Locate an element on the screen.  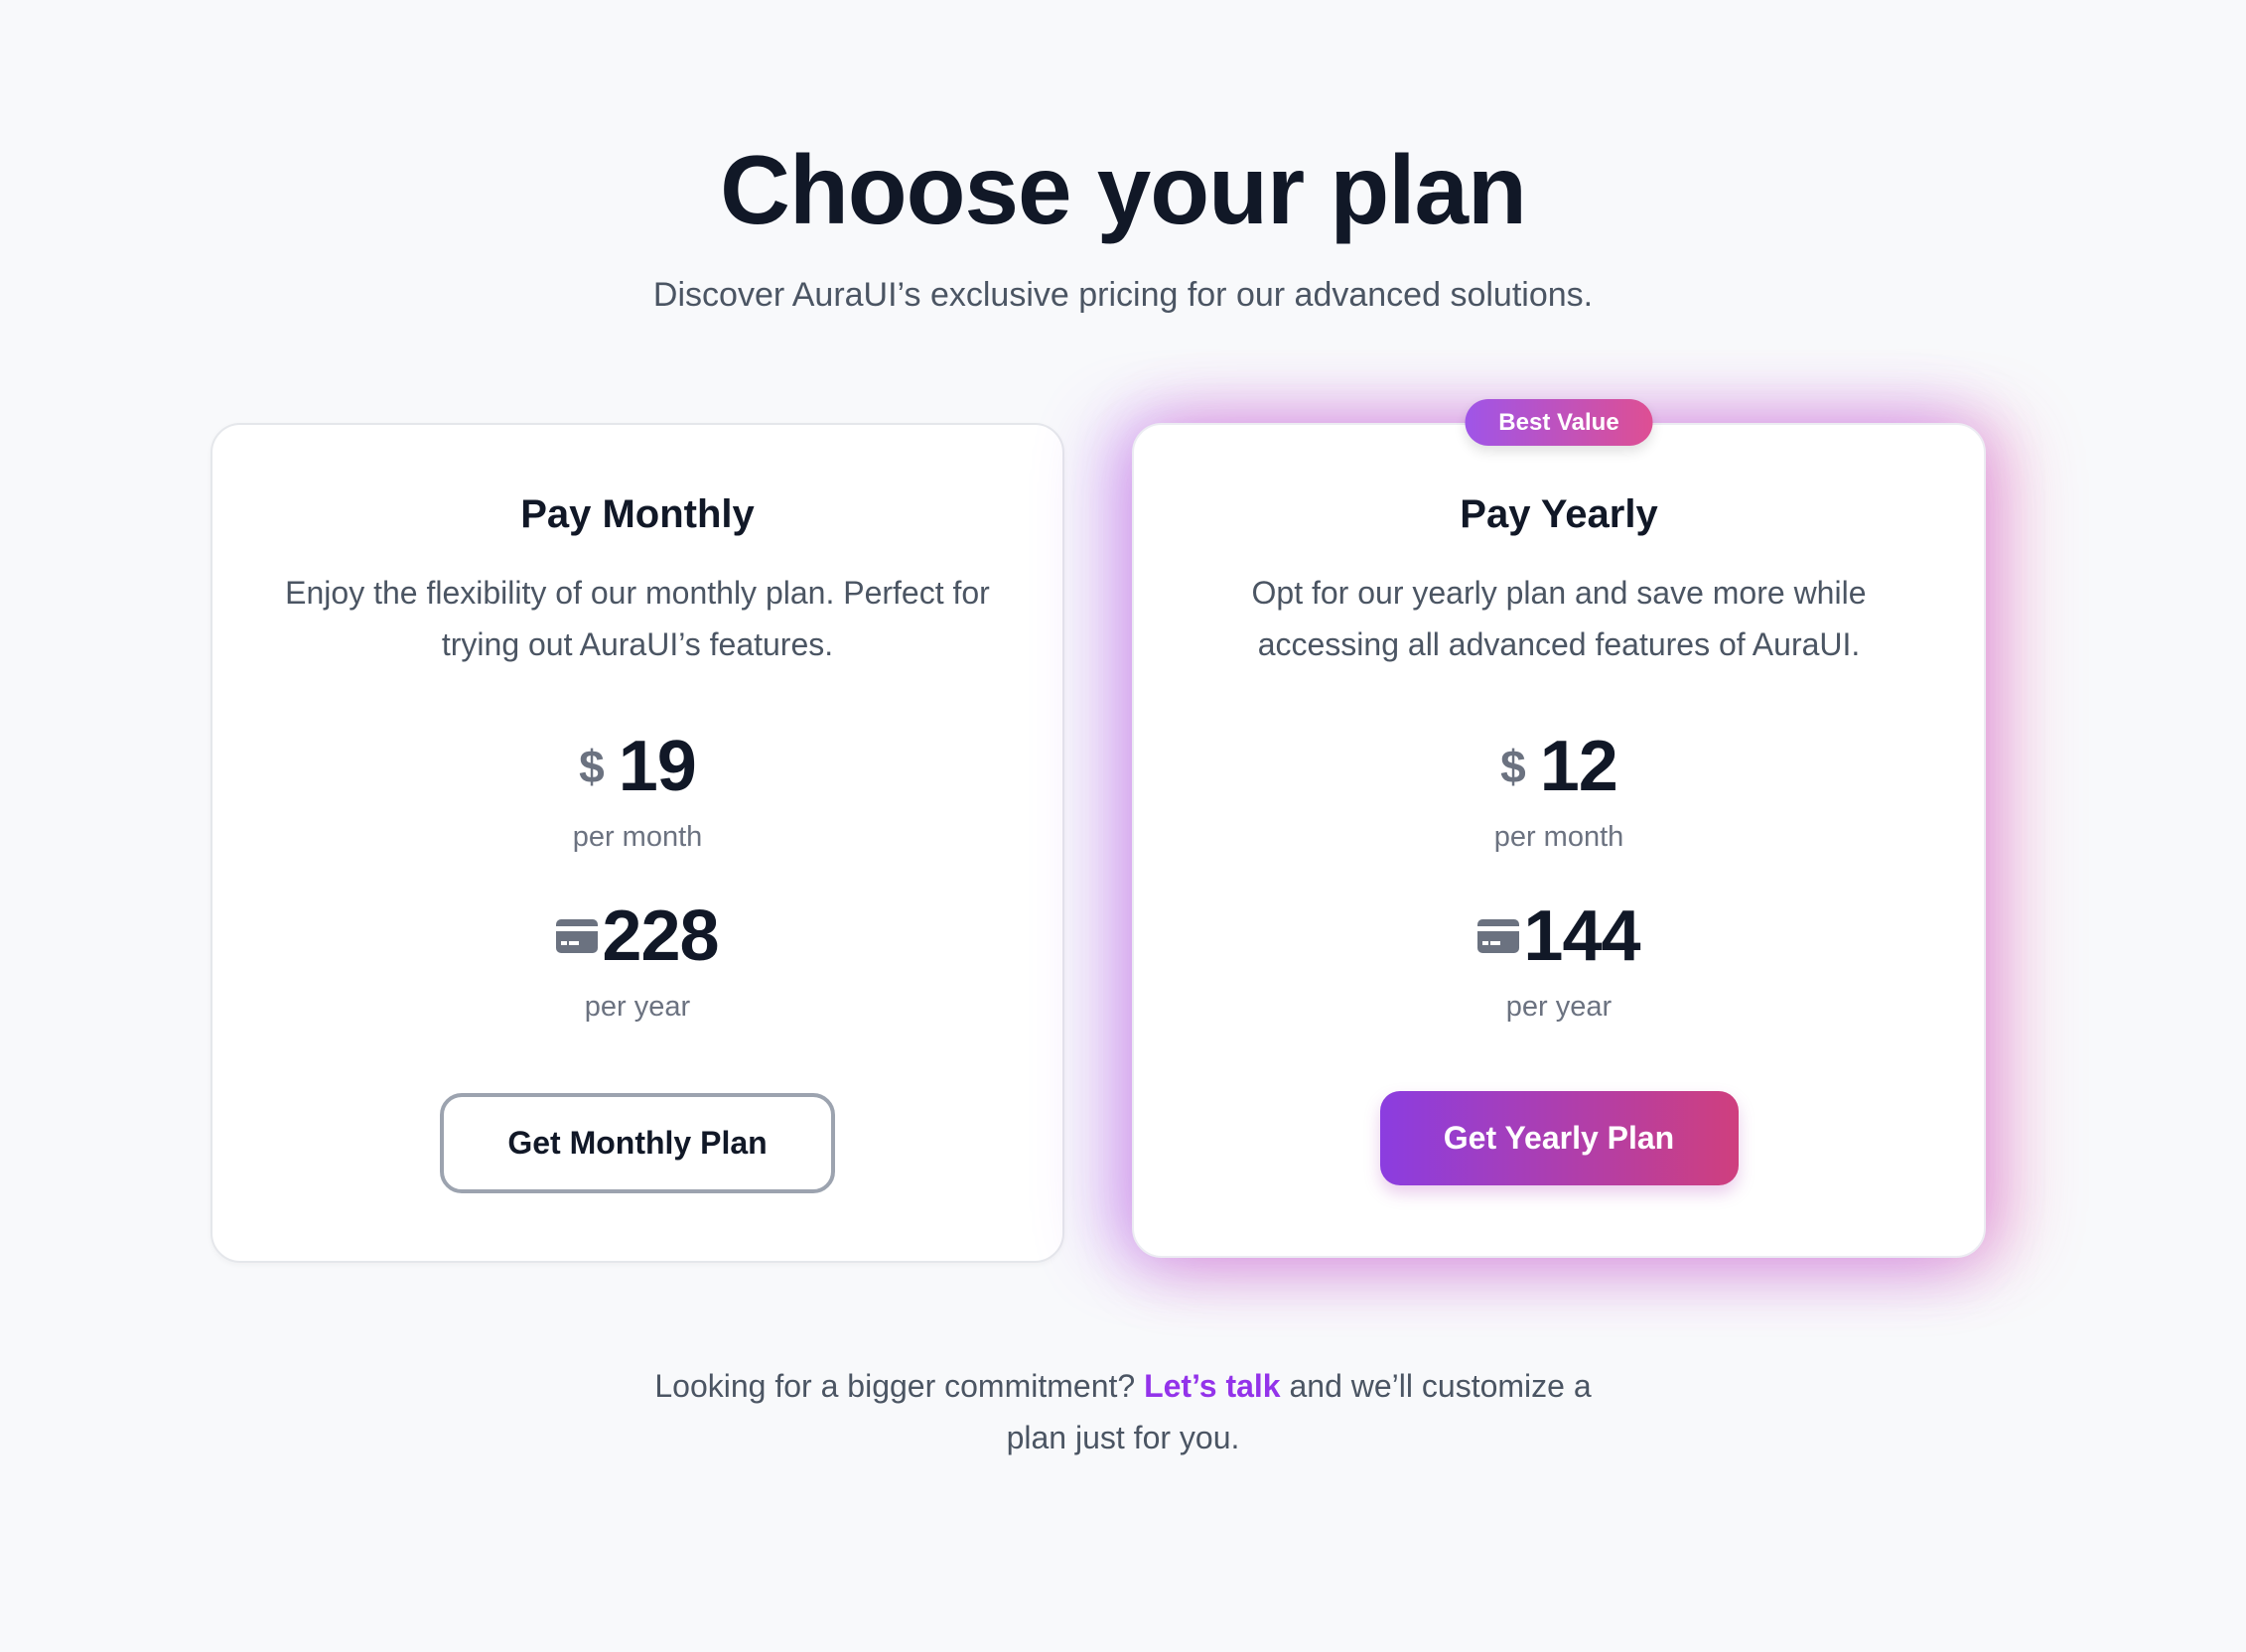
plan-title: Pay Yearly is located at coordinates (1559, 514).